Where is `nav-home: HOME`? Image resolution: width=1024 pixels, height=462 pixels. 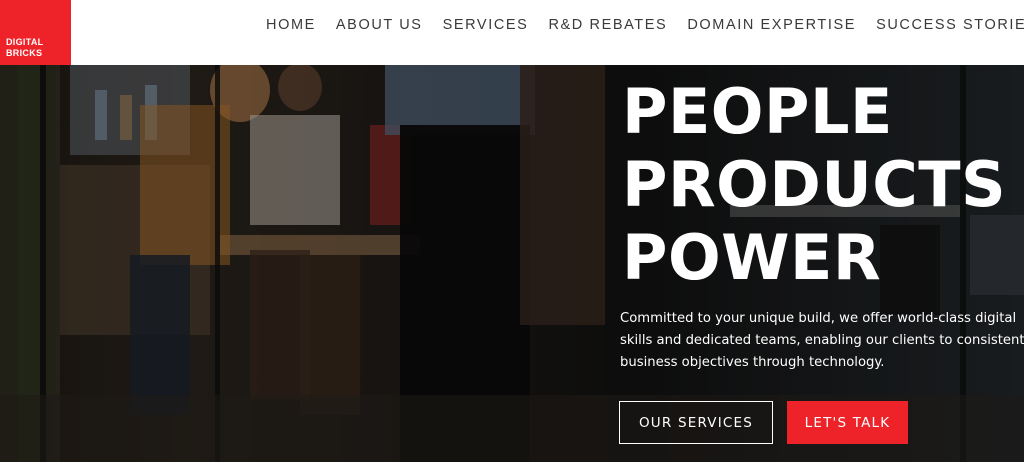
nav-home: HOME is located at coordinates (291, 25).